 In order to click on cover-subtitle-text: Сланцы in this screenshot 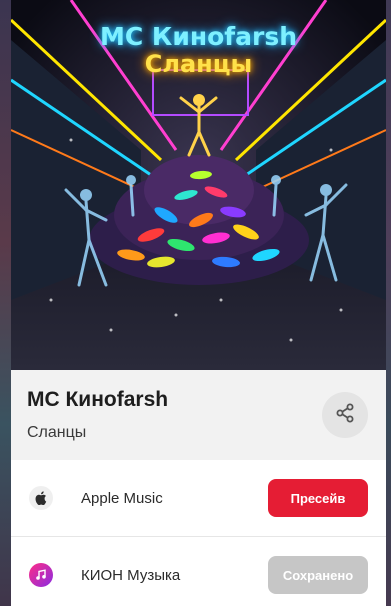, I will do `click(198, 64)`.